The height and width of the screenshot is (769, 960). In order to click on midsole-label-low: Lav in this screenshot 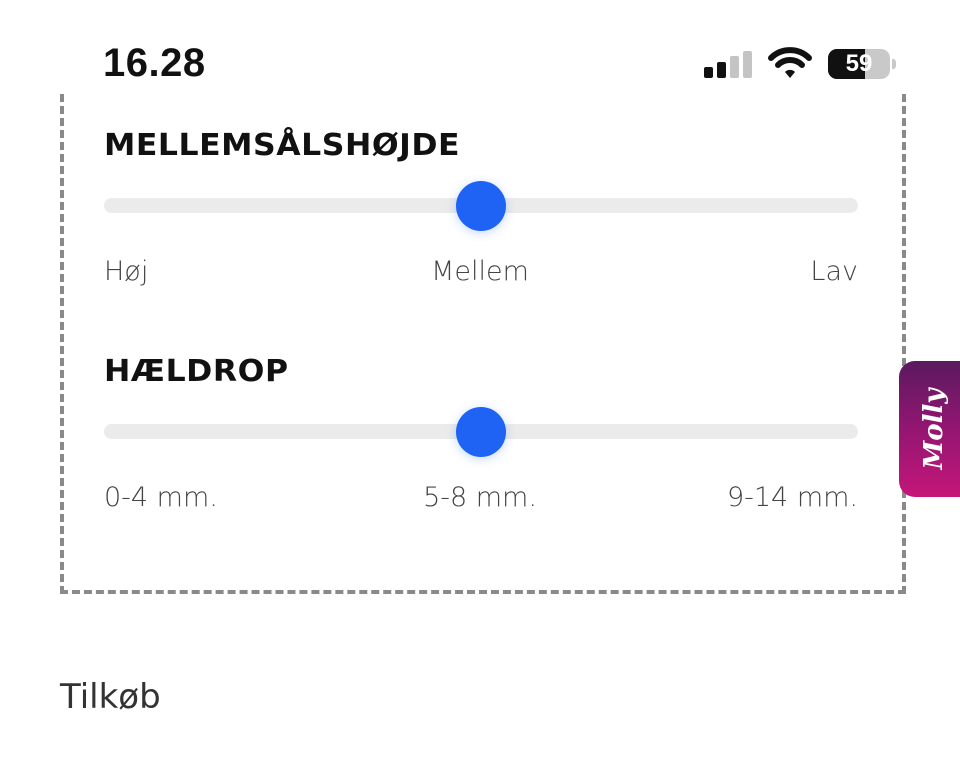, I will do `click(834, 271)`.